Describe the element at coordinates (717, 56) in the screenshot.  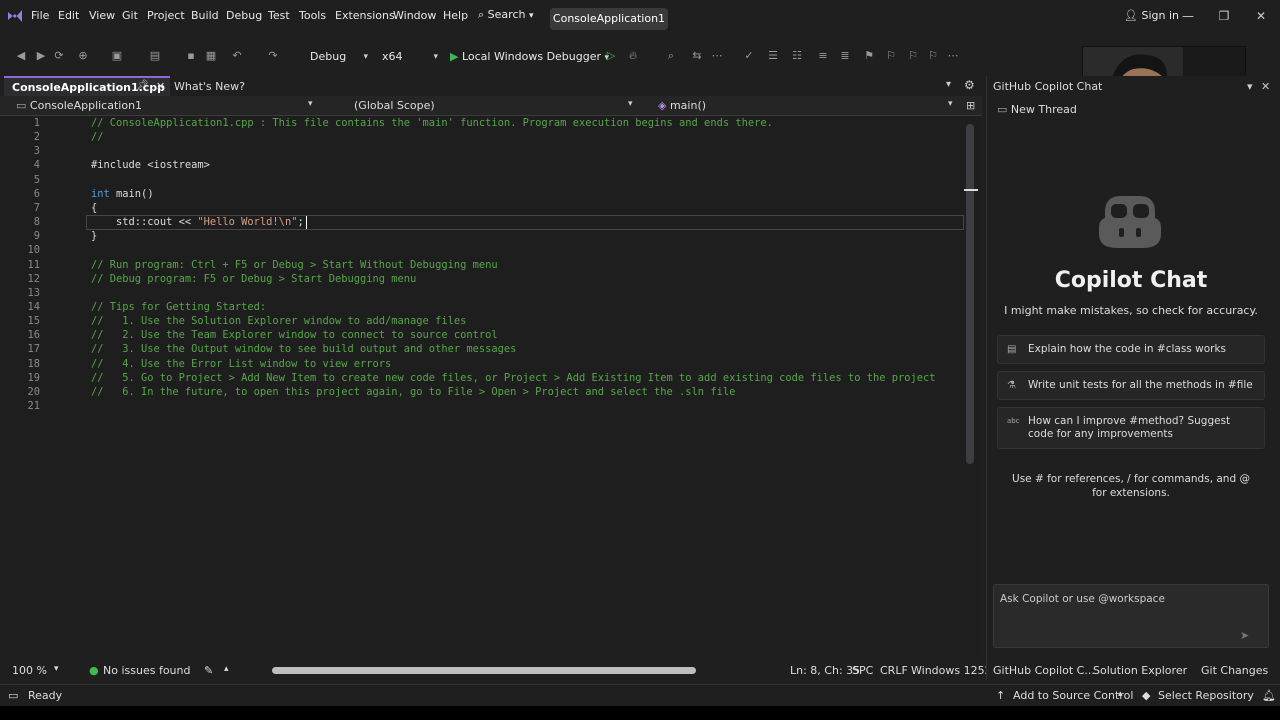
I see `more-icon: ⋯` at that location.